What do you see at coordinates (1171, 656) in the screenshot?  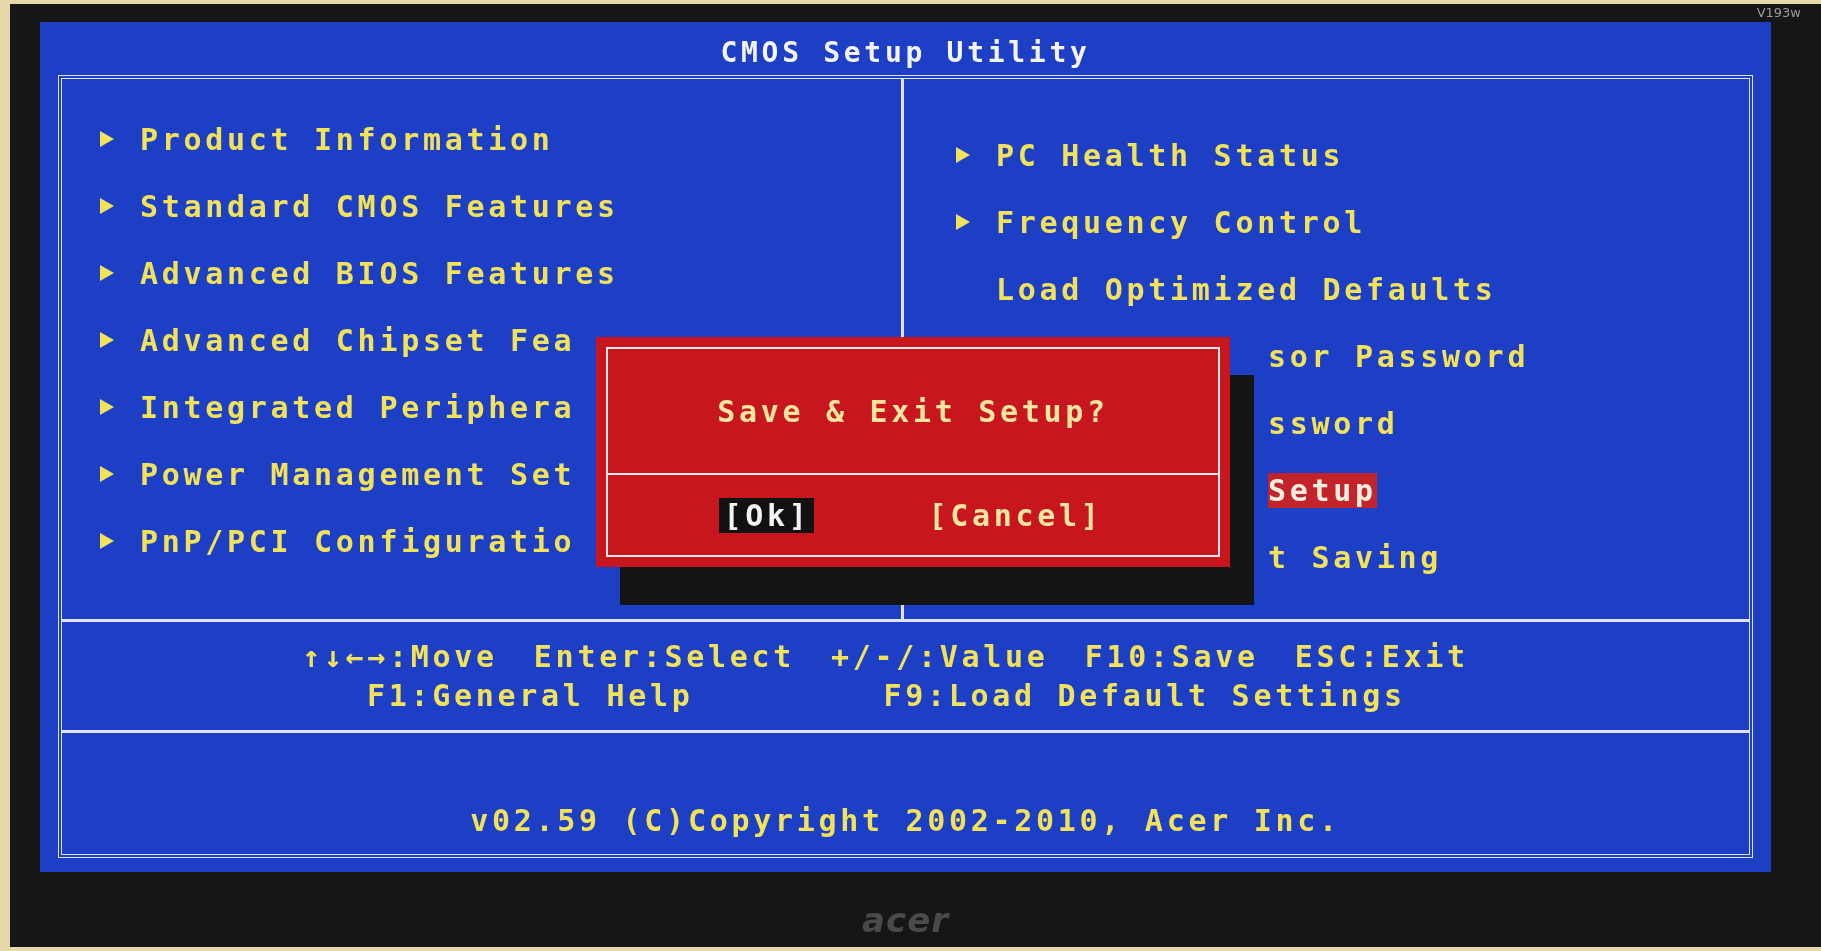 I see `key-hint: F10:Save` at bounding box center [1171, 656].